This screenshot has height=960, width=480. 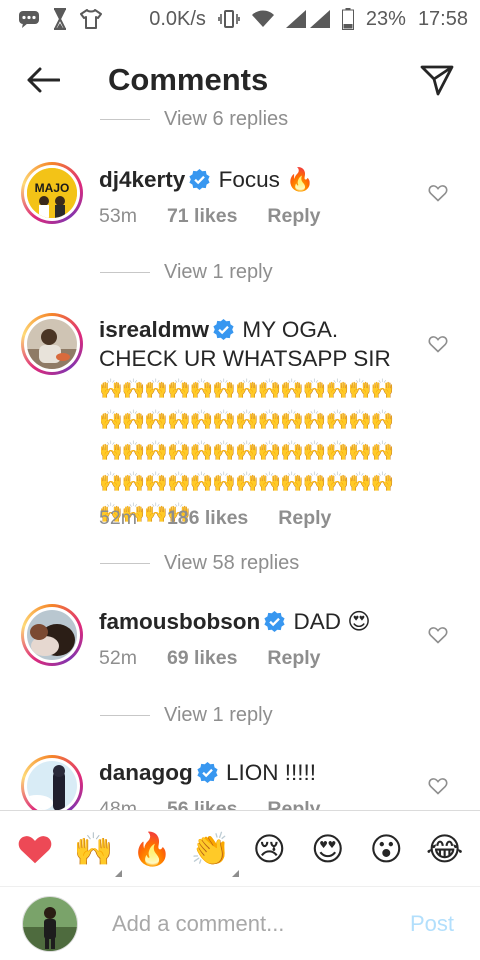 I want to click on back-arrow-icon, so click(x=43, y=80).